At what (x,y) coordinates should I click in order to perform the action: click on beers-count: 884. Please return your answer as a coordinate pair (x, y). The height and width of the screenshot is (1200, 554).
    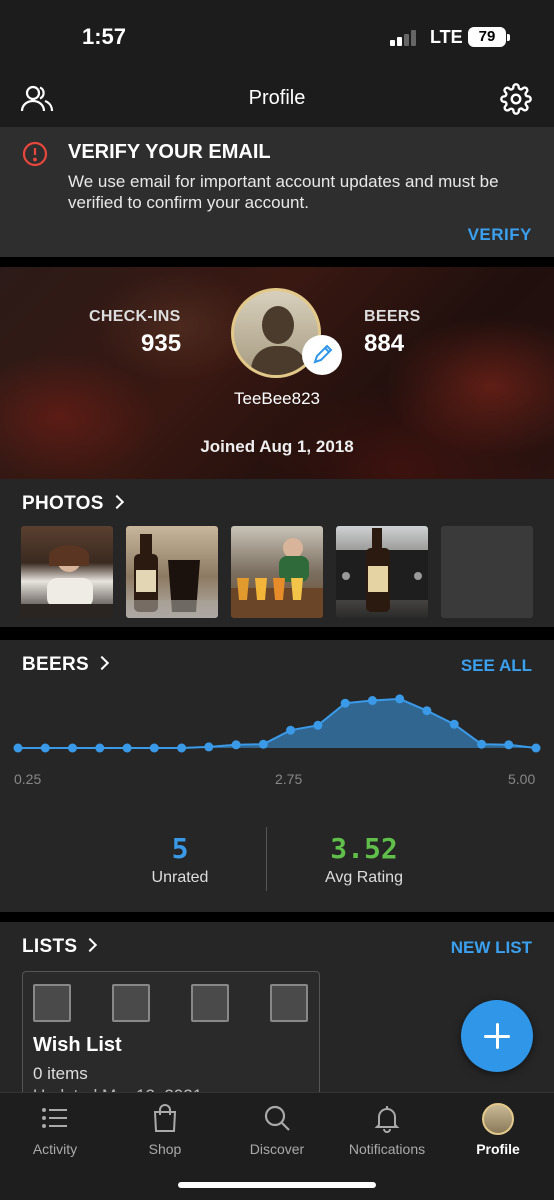
    Looking at the image, I should click on (384, 344).